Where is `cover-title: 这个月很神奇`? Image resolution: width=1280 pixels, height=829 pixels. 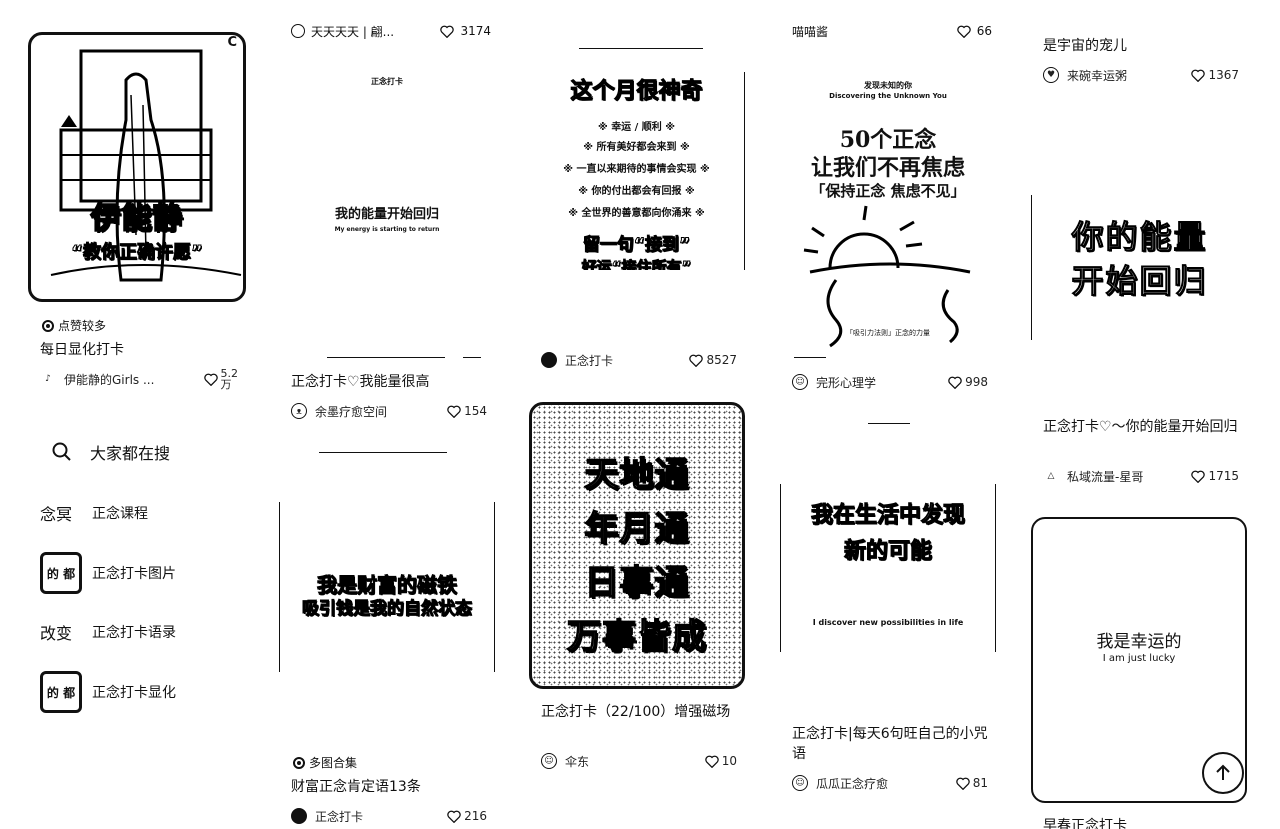 cover-title: 这个月很神奇 is located at coordinates (636, 92).